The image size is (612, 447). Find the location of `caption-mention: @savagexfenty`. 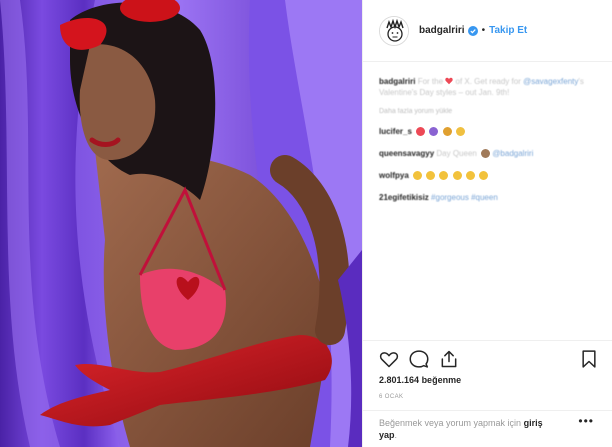

caption-mention: @savagexfenty is located at coordinates (550, 81).